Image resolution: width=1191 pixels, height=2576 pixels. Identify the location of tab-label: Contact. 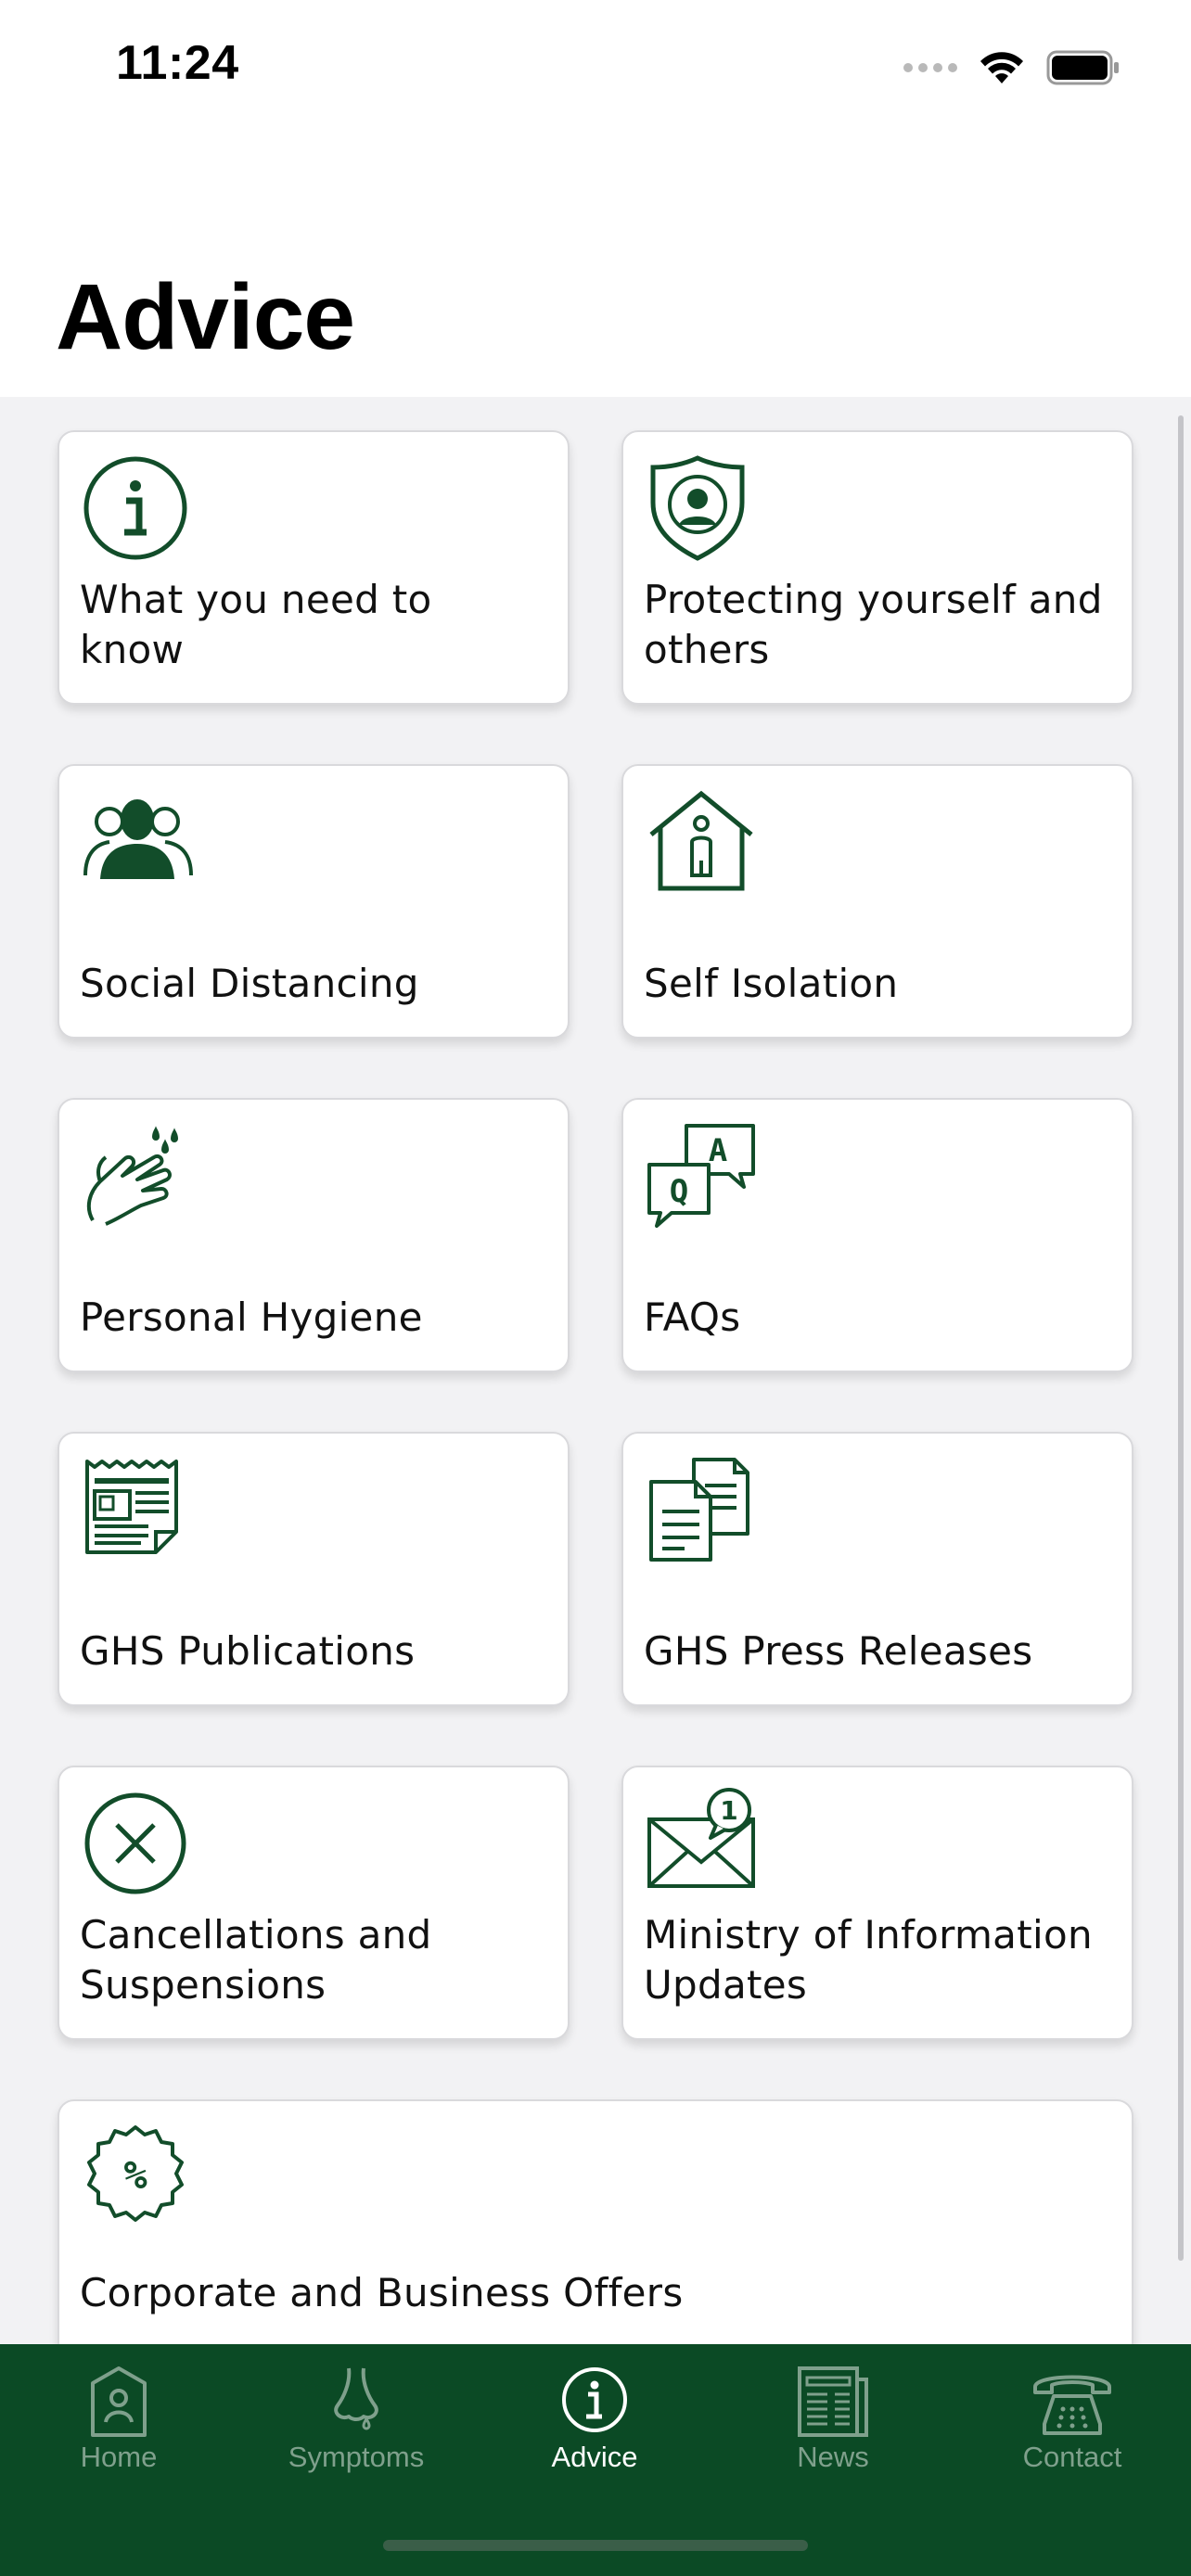
(1072, 2457).